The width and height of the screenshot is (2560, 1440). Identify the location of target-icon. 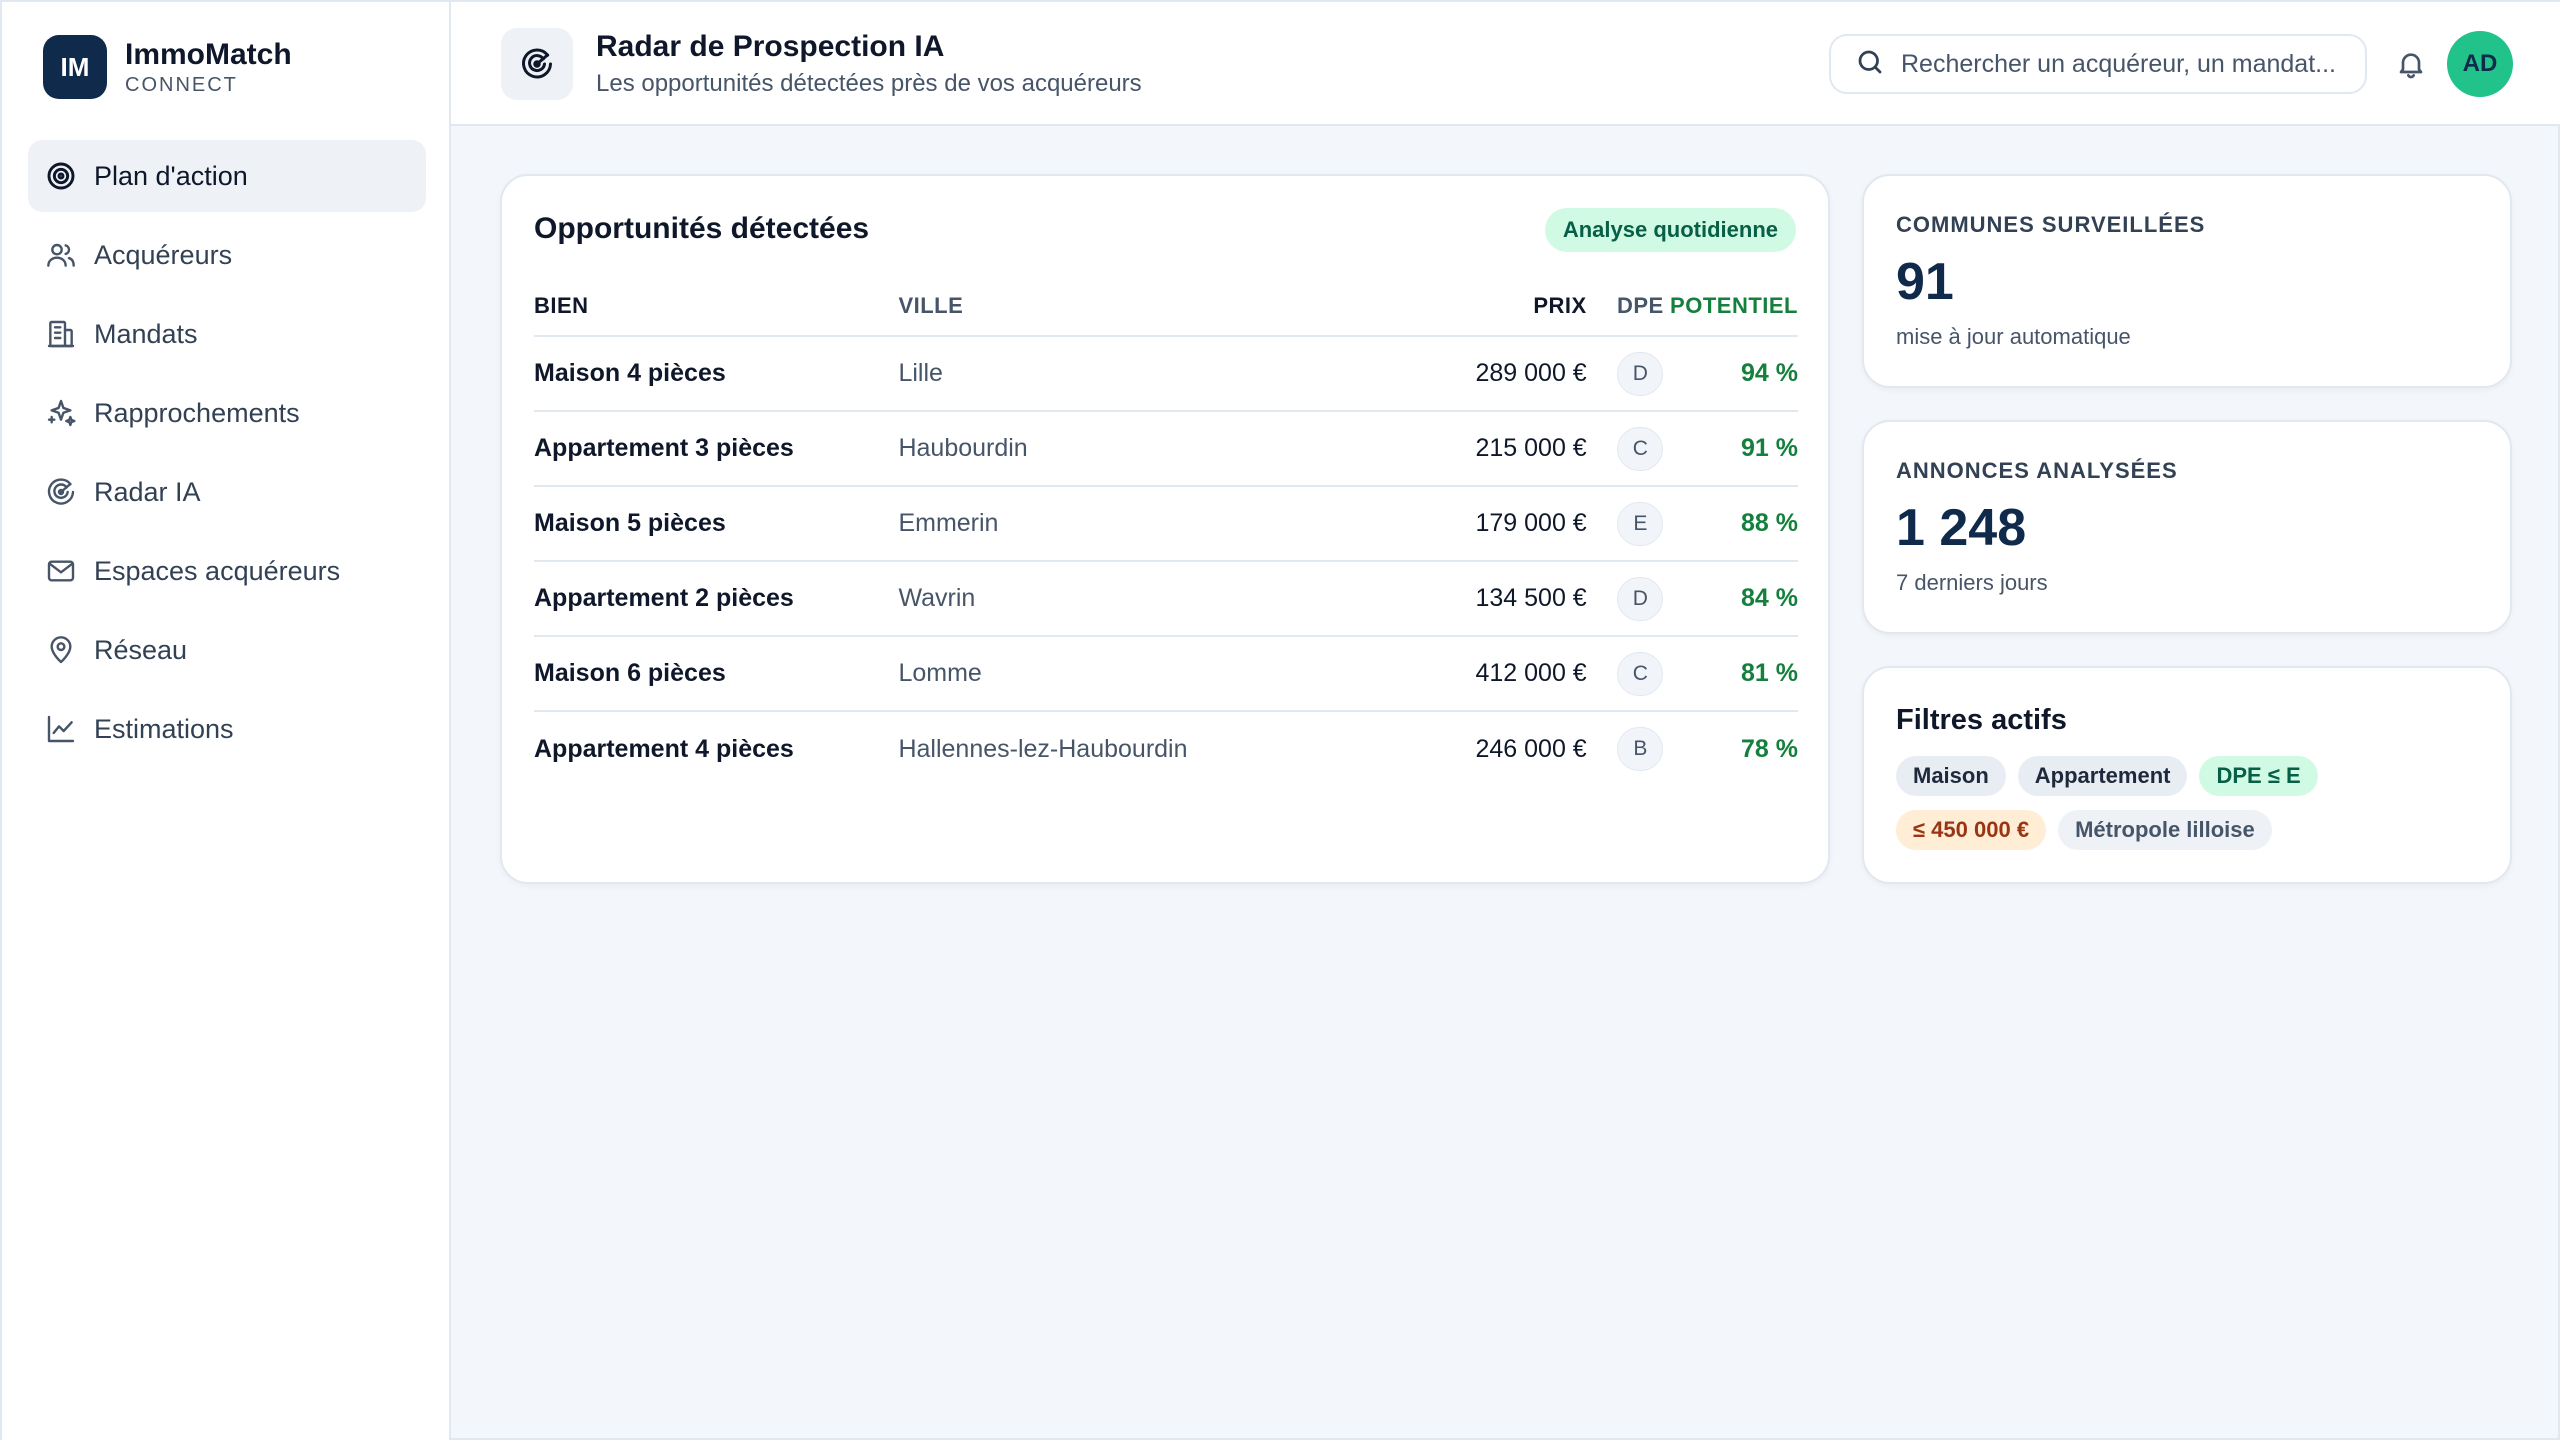
(61, 176).